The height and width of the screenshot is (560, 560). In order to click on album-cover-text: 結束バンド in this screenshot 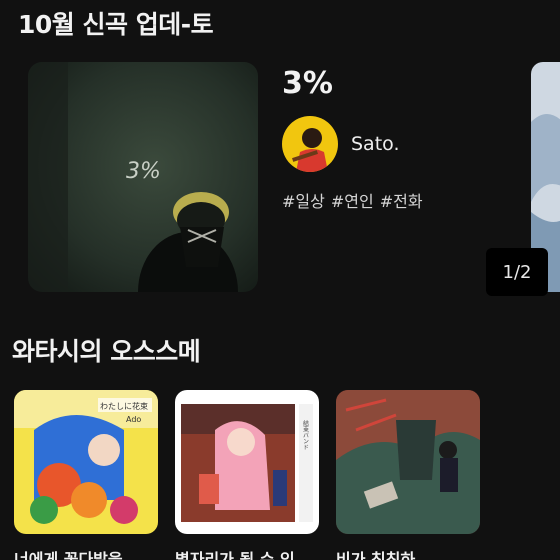, I will do `click(305, 434)`.